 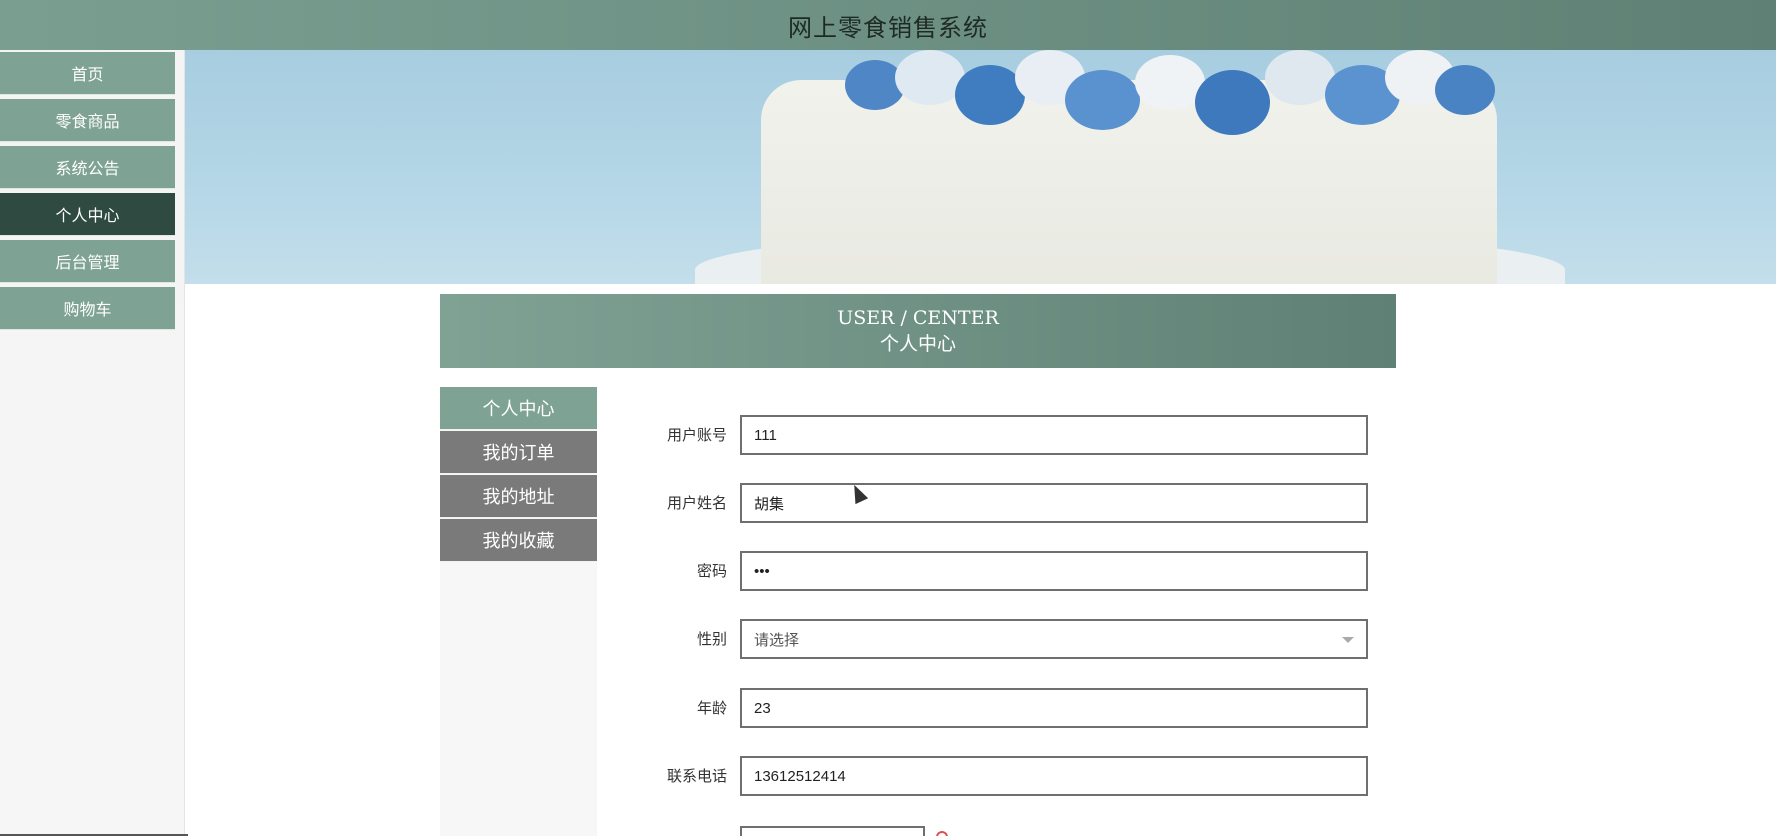 What do you see at coordinates (711, 639) in the screenshot?
I see `gender-label: 性别` at bounding box center [711, 639].